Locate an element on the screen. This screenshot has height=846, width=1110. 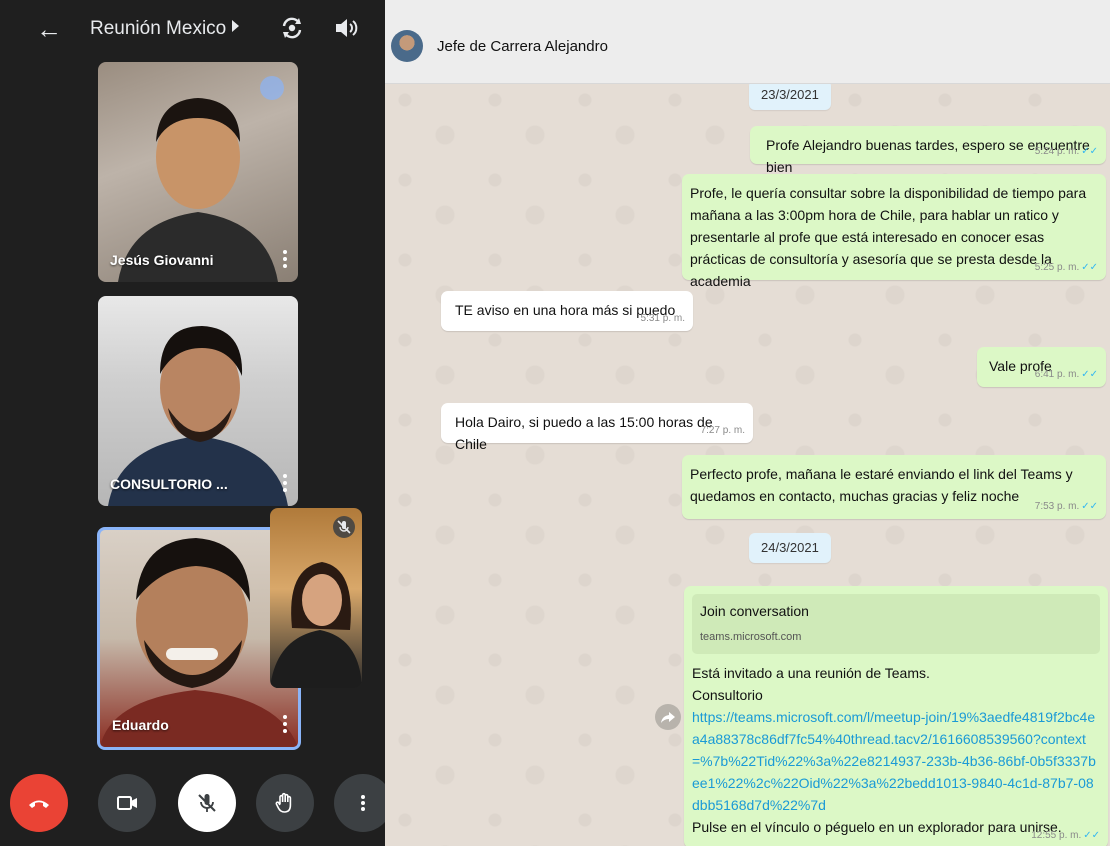
message-time: 5:24 p. m. is located at coordinates (1057, 151).